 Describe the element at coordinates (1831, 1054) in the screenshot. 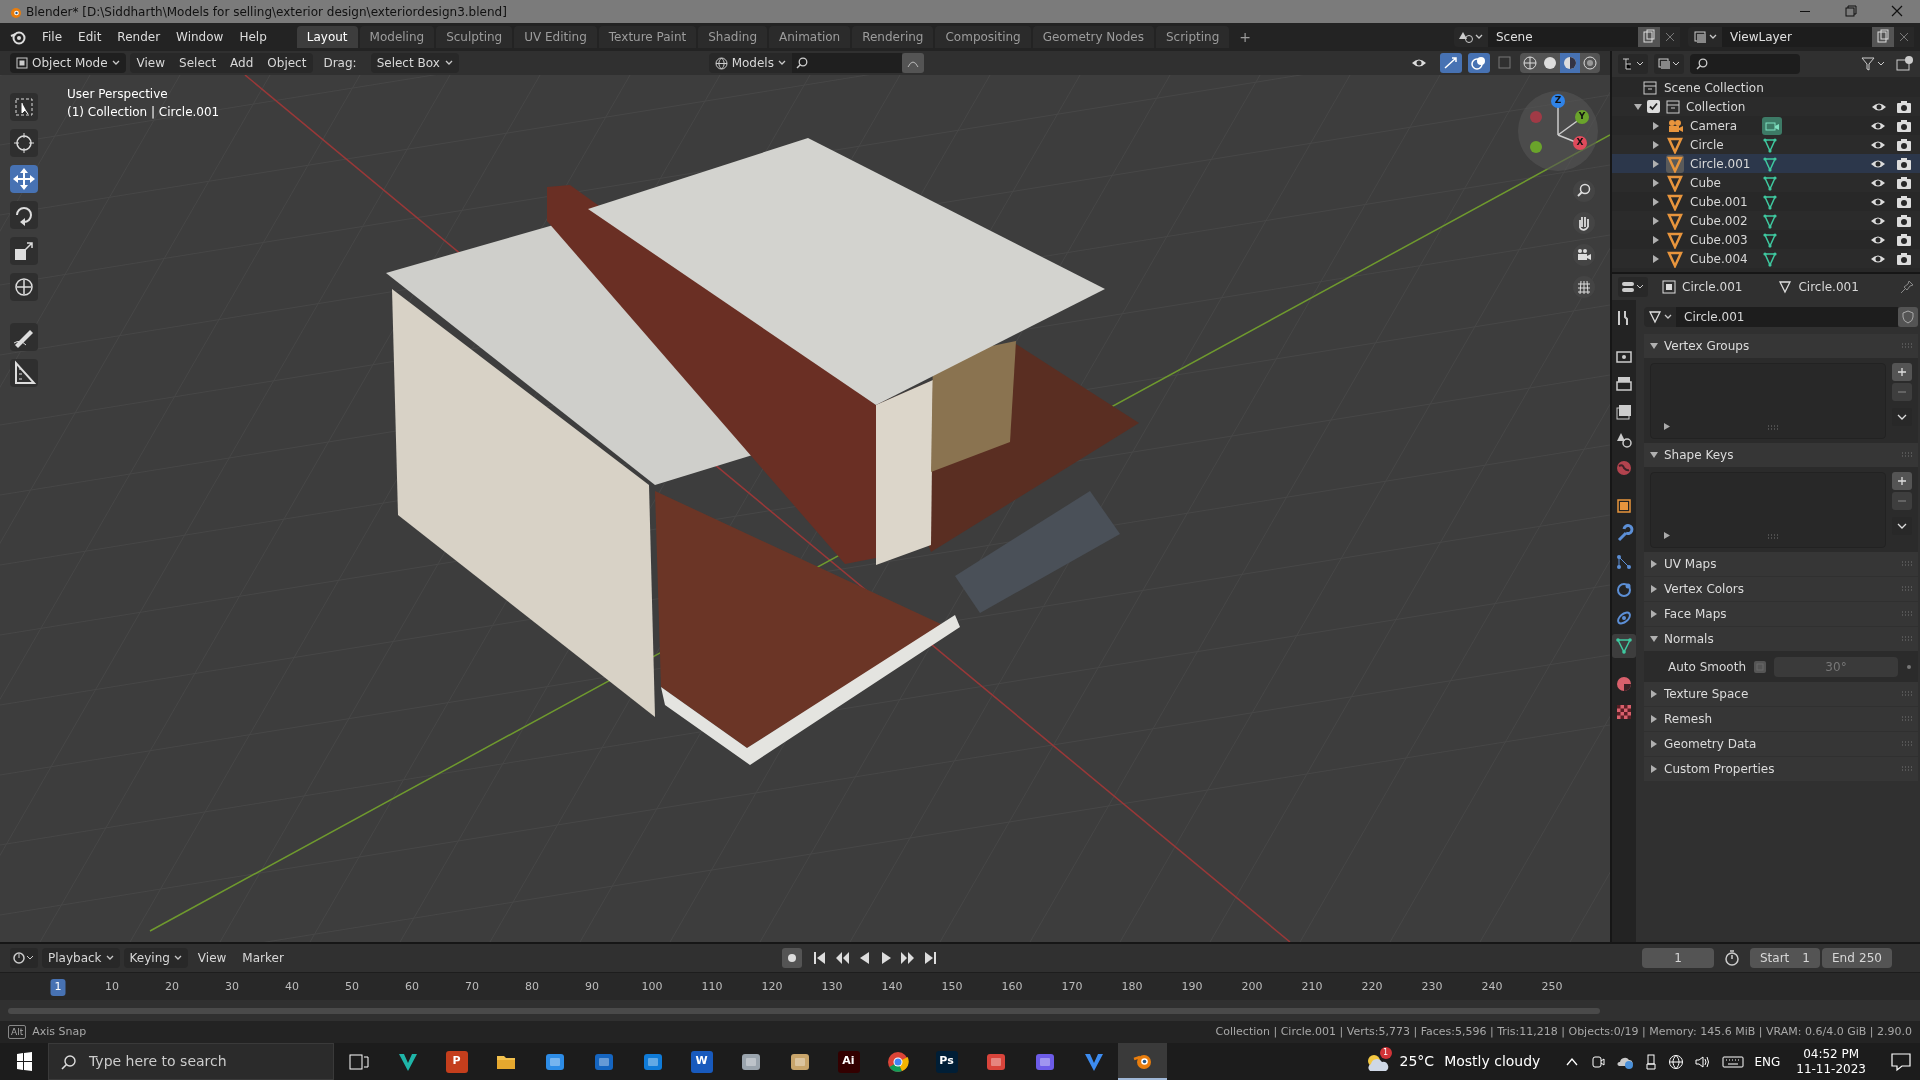

I see `clock-time: 04:52 PM` at that location.